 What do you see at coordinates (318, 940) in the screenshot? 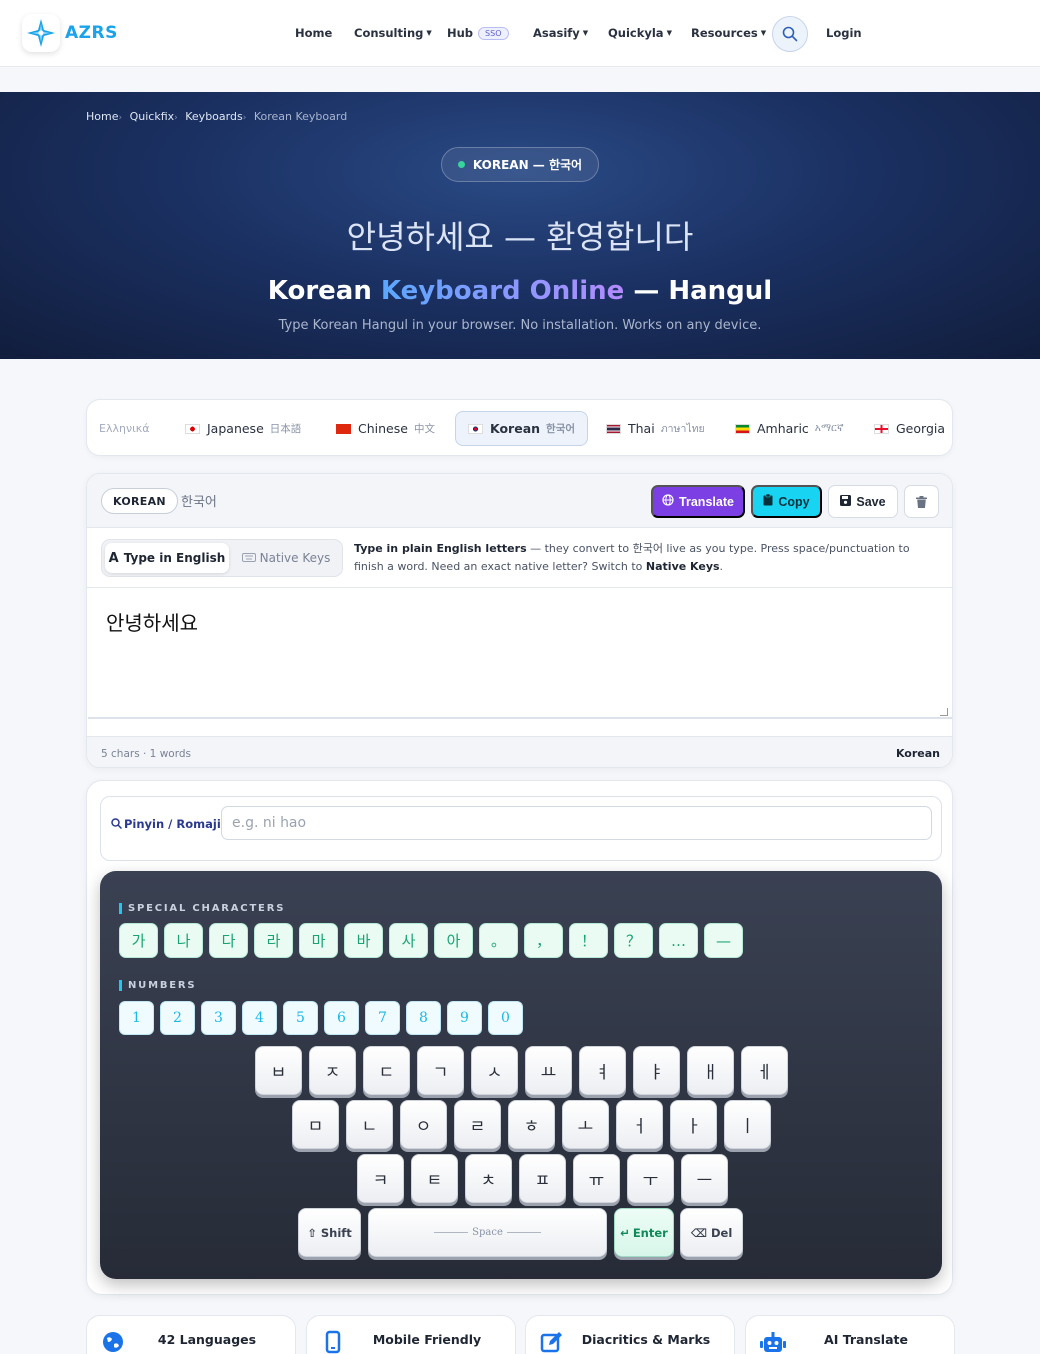
I see `special-char-key: 마` at bounding box center [318, 940].